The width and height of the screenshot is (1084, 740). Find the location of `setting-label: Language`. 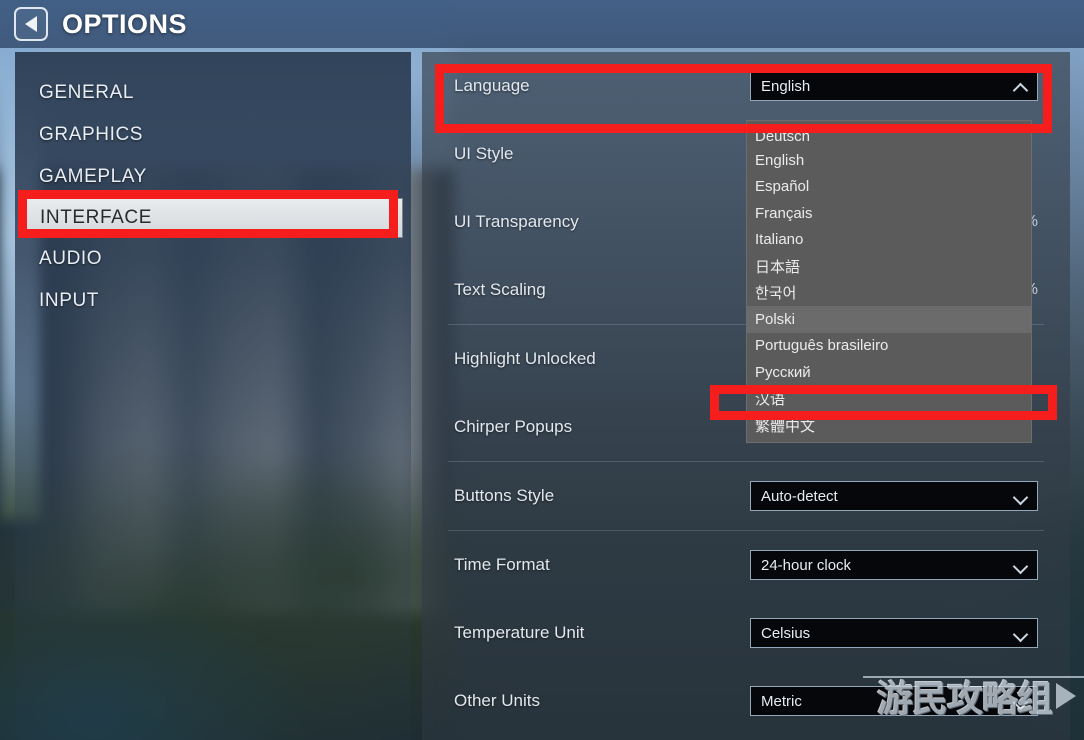

setting-label: Language is located at coordinates (492, 85).